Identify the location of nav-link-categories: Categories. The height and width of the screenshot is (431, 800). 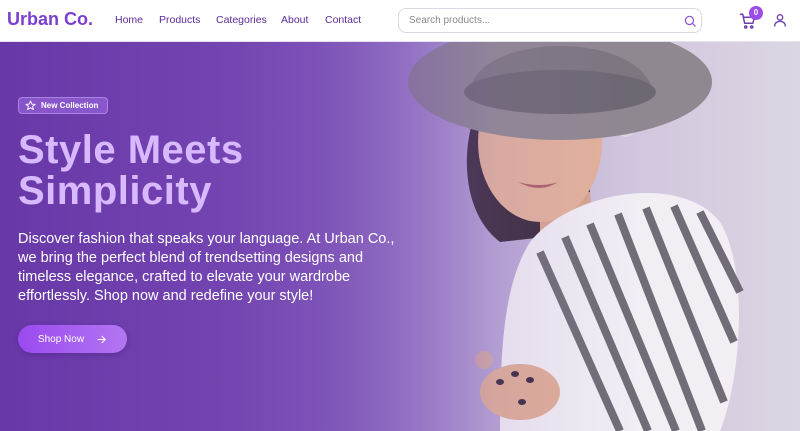
(241, 20).